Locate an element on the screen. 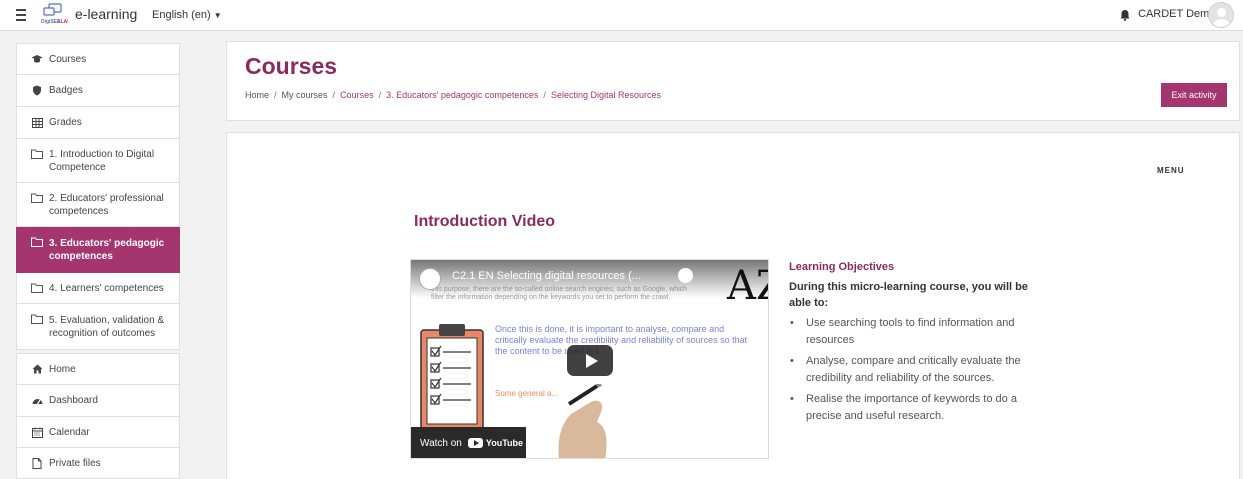 The height and width of the screenshot is (479, 1243). sidebar-item-section-2: 2. Educators' professional competences is located at coordinates (98, 205).